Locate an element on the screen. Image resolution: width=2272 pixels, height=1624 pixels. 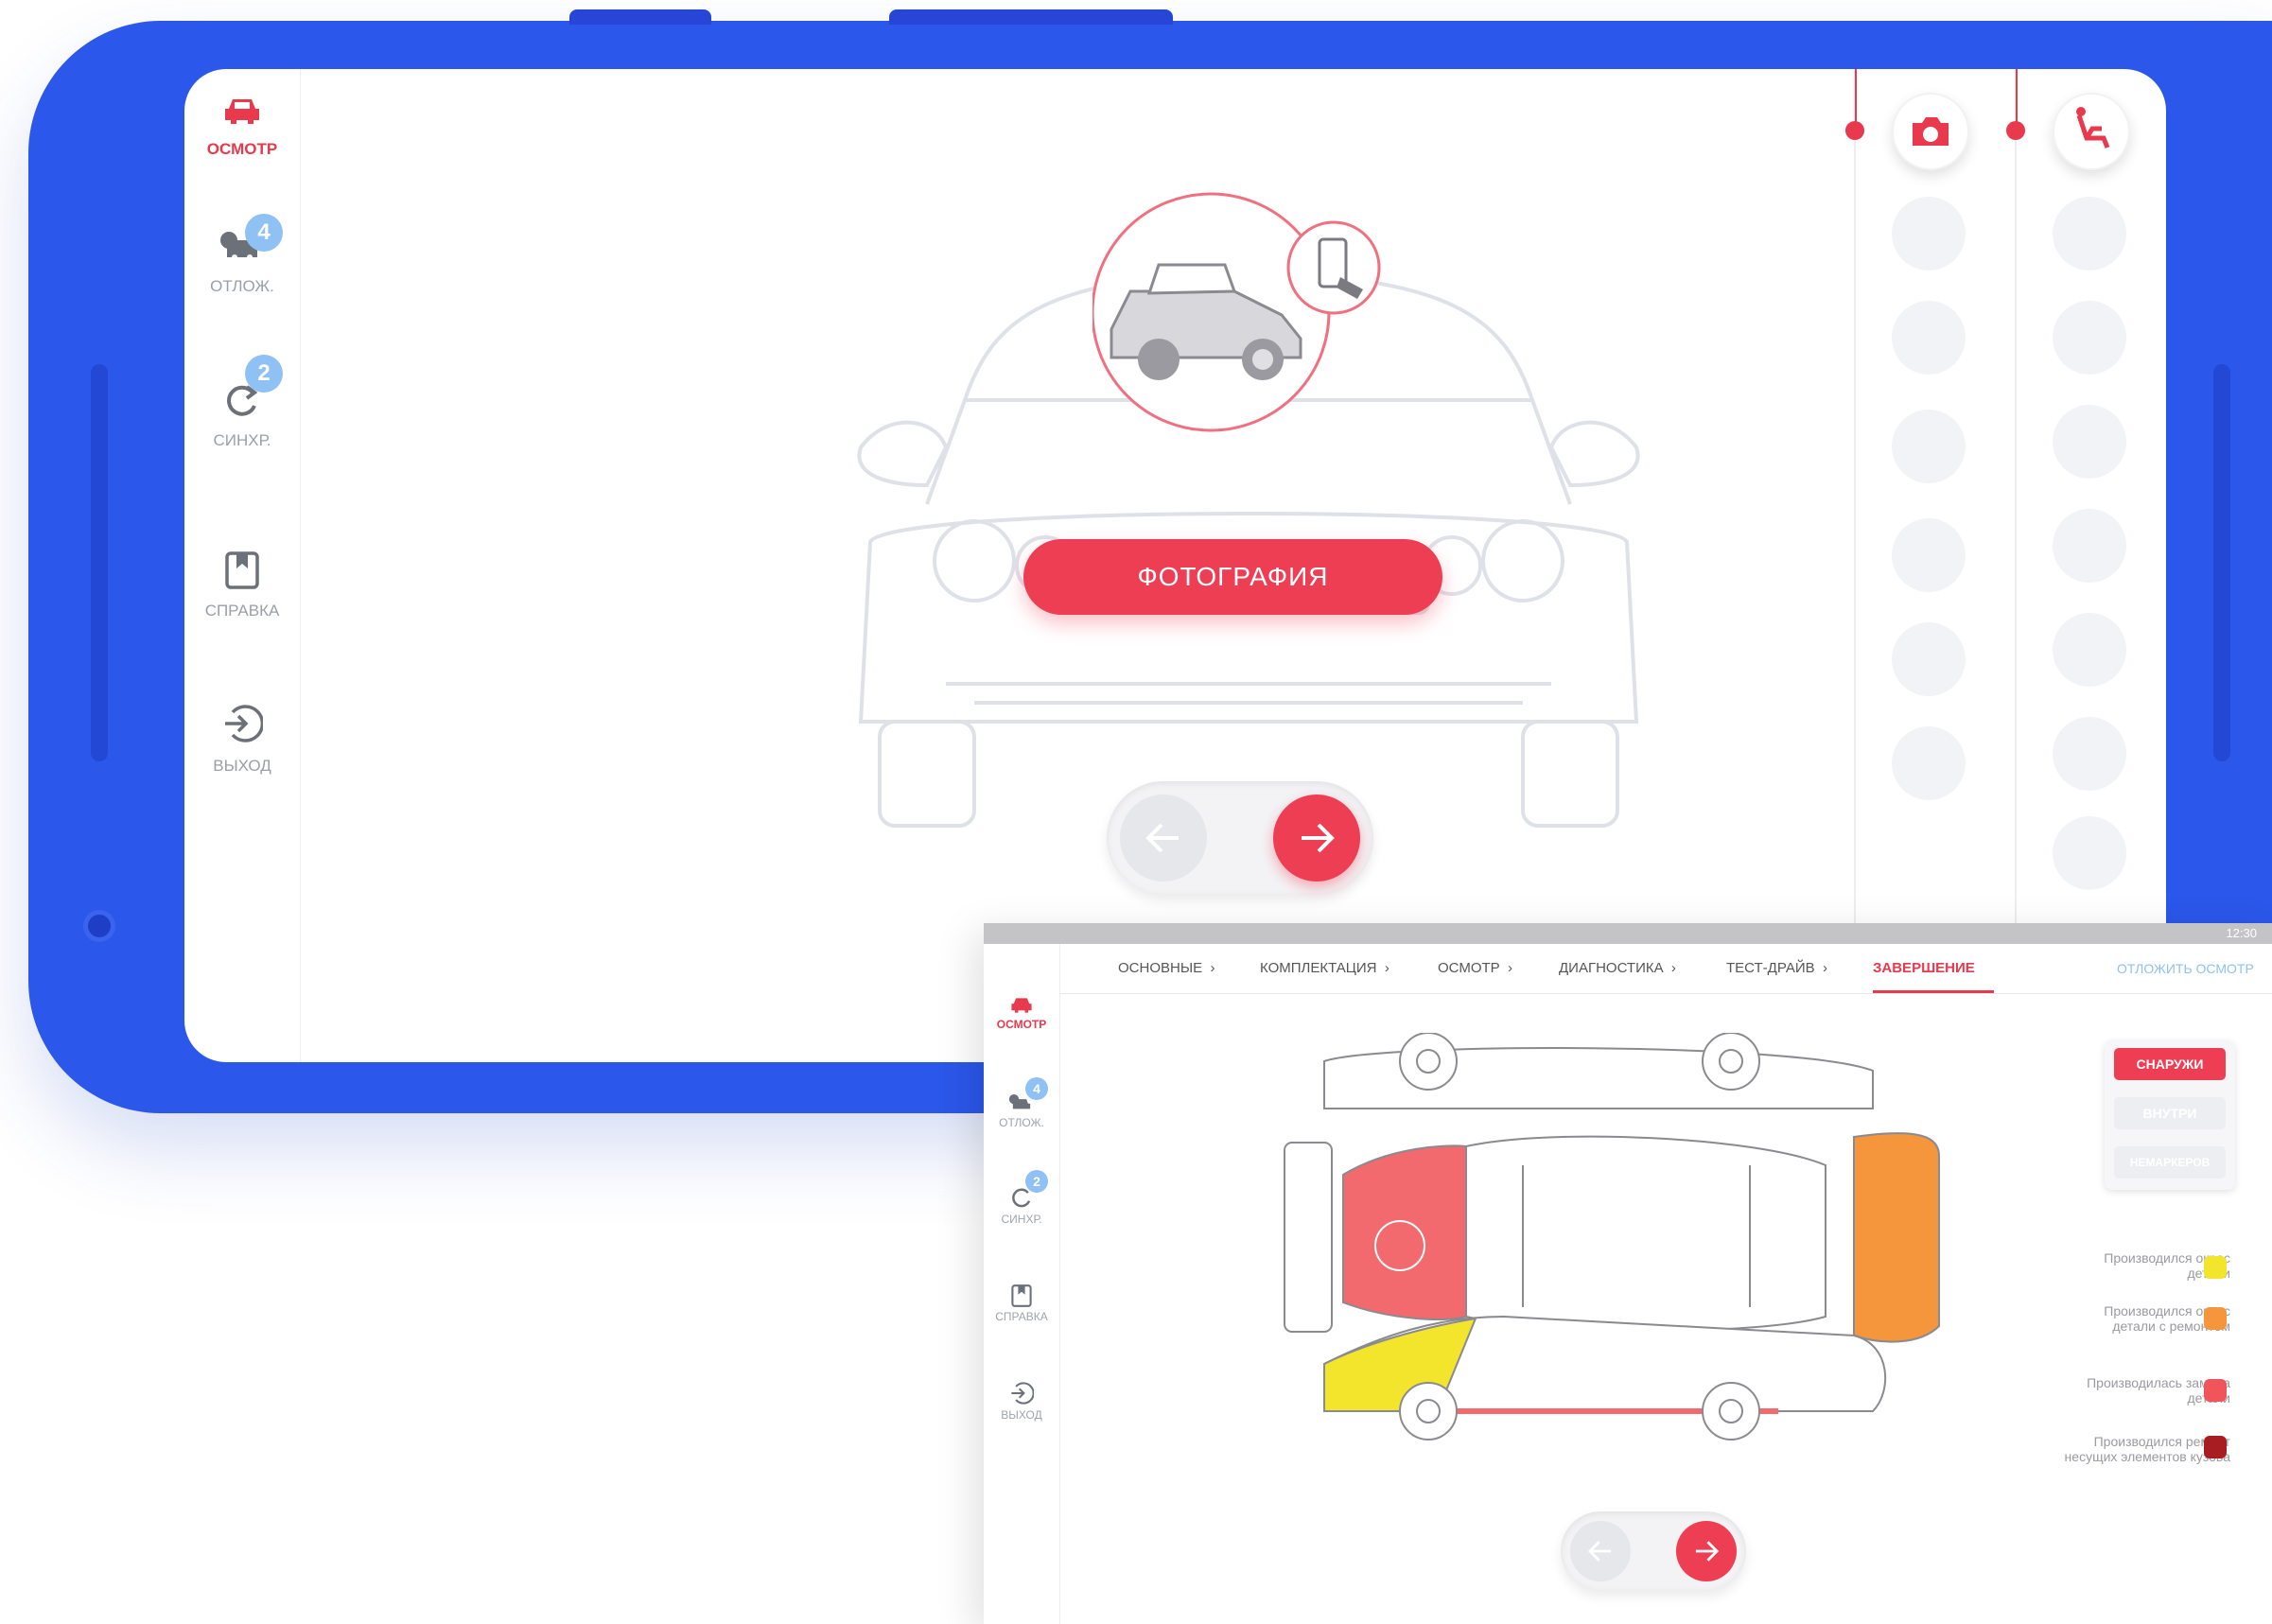
sidebar-item-label: ОТЛОЖ. is located at coordinates (242, 286).